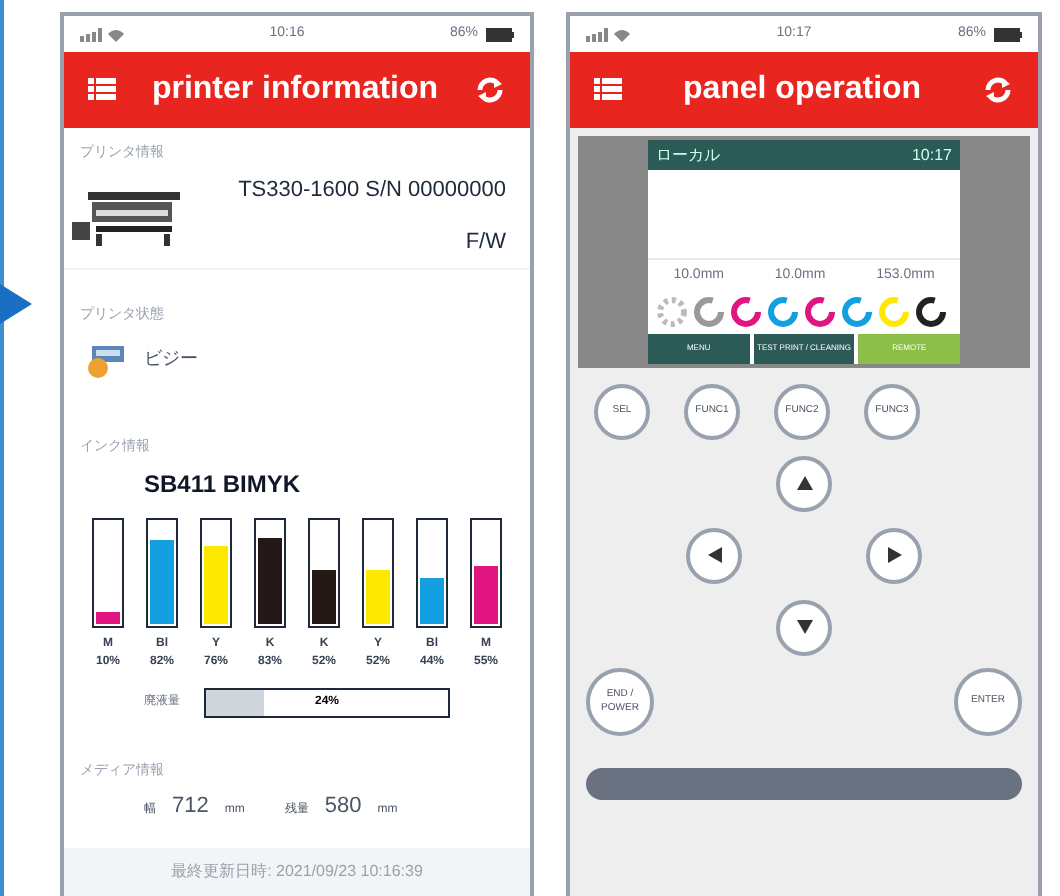 The height and width of the screenshot is (896, 1060). I want to click on down-key, so click(804, 627).